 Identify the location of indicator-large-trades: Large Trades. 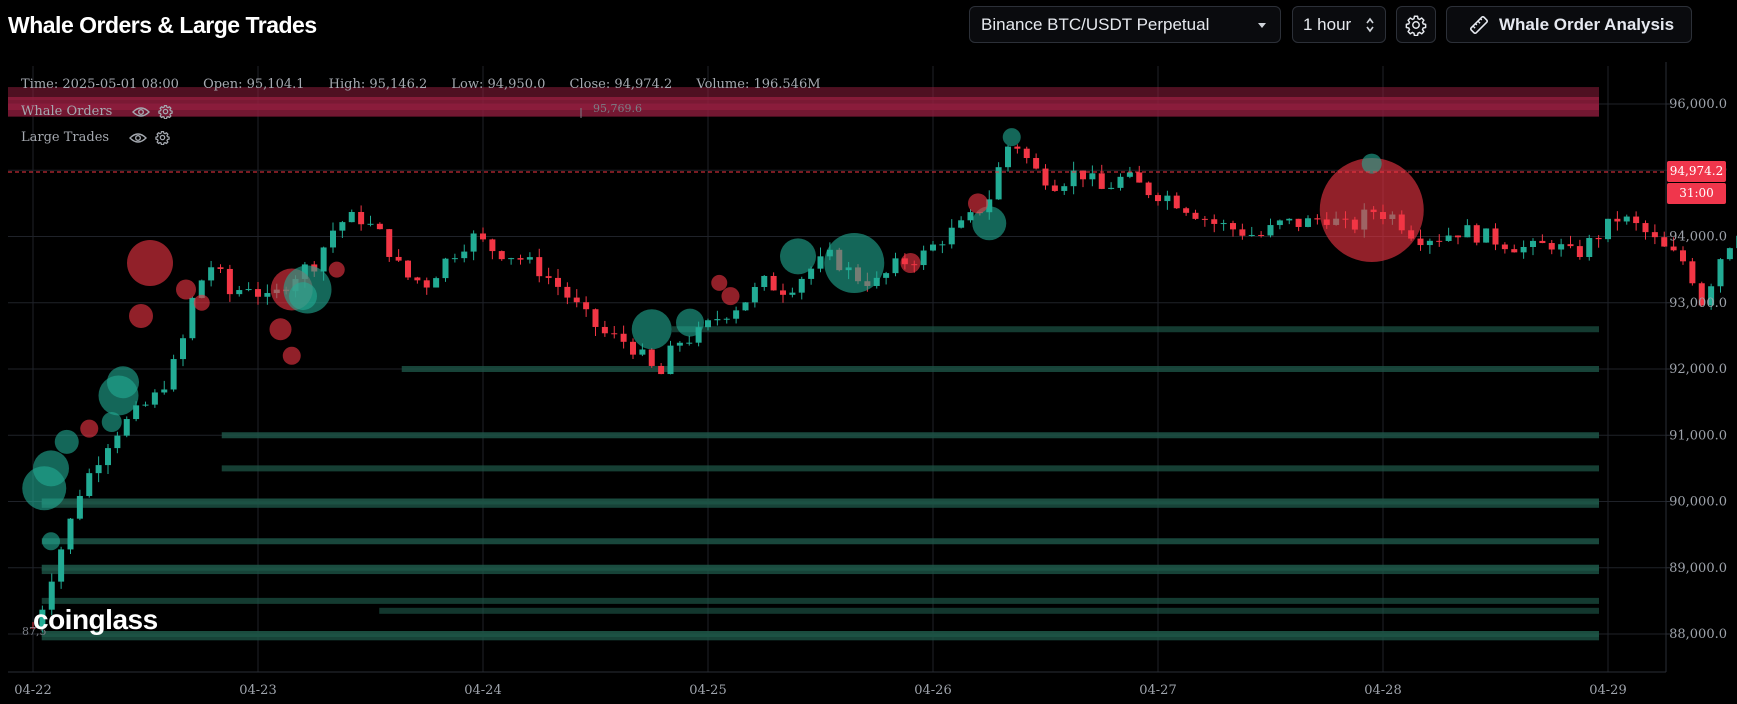
(95, 137).